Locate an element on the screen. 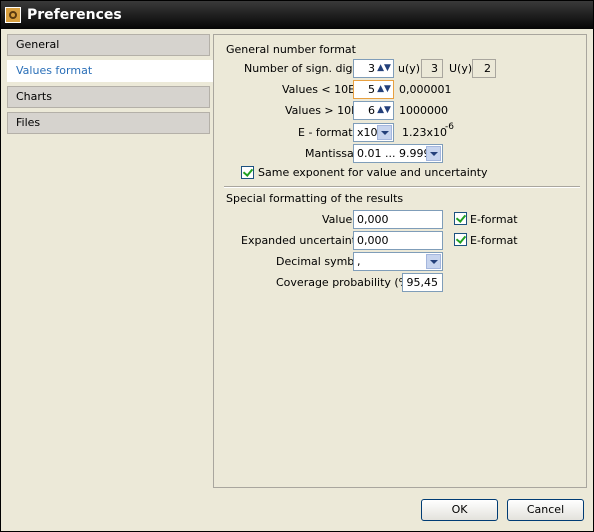 The width and height of the screenshot is (594, 532). mantissa-value: 0.01 ... 9.999 is located at coordinates (394, 153).